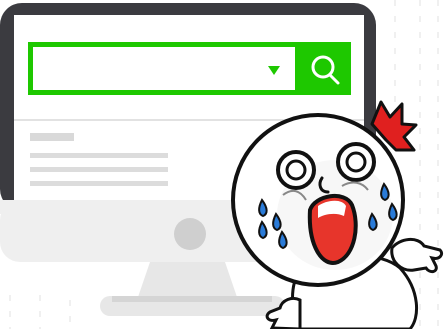  I want to click on placeholder-heading, so click(52, 137).